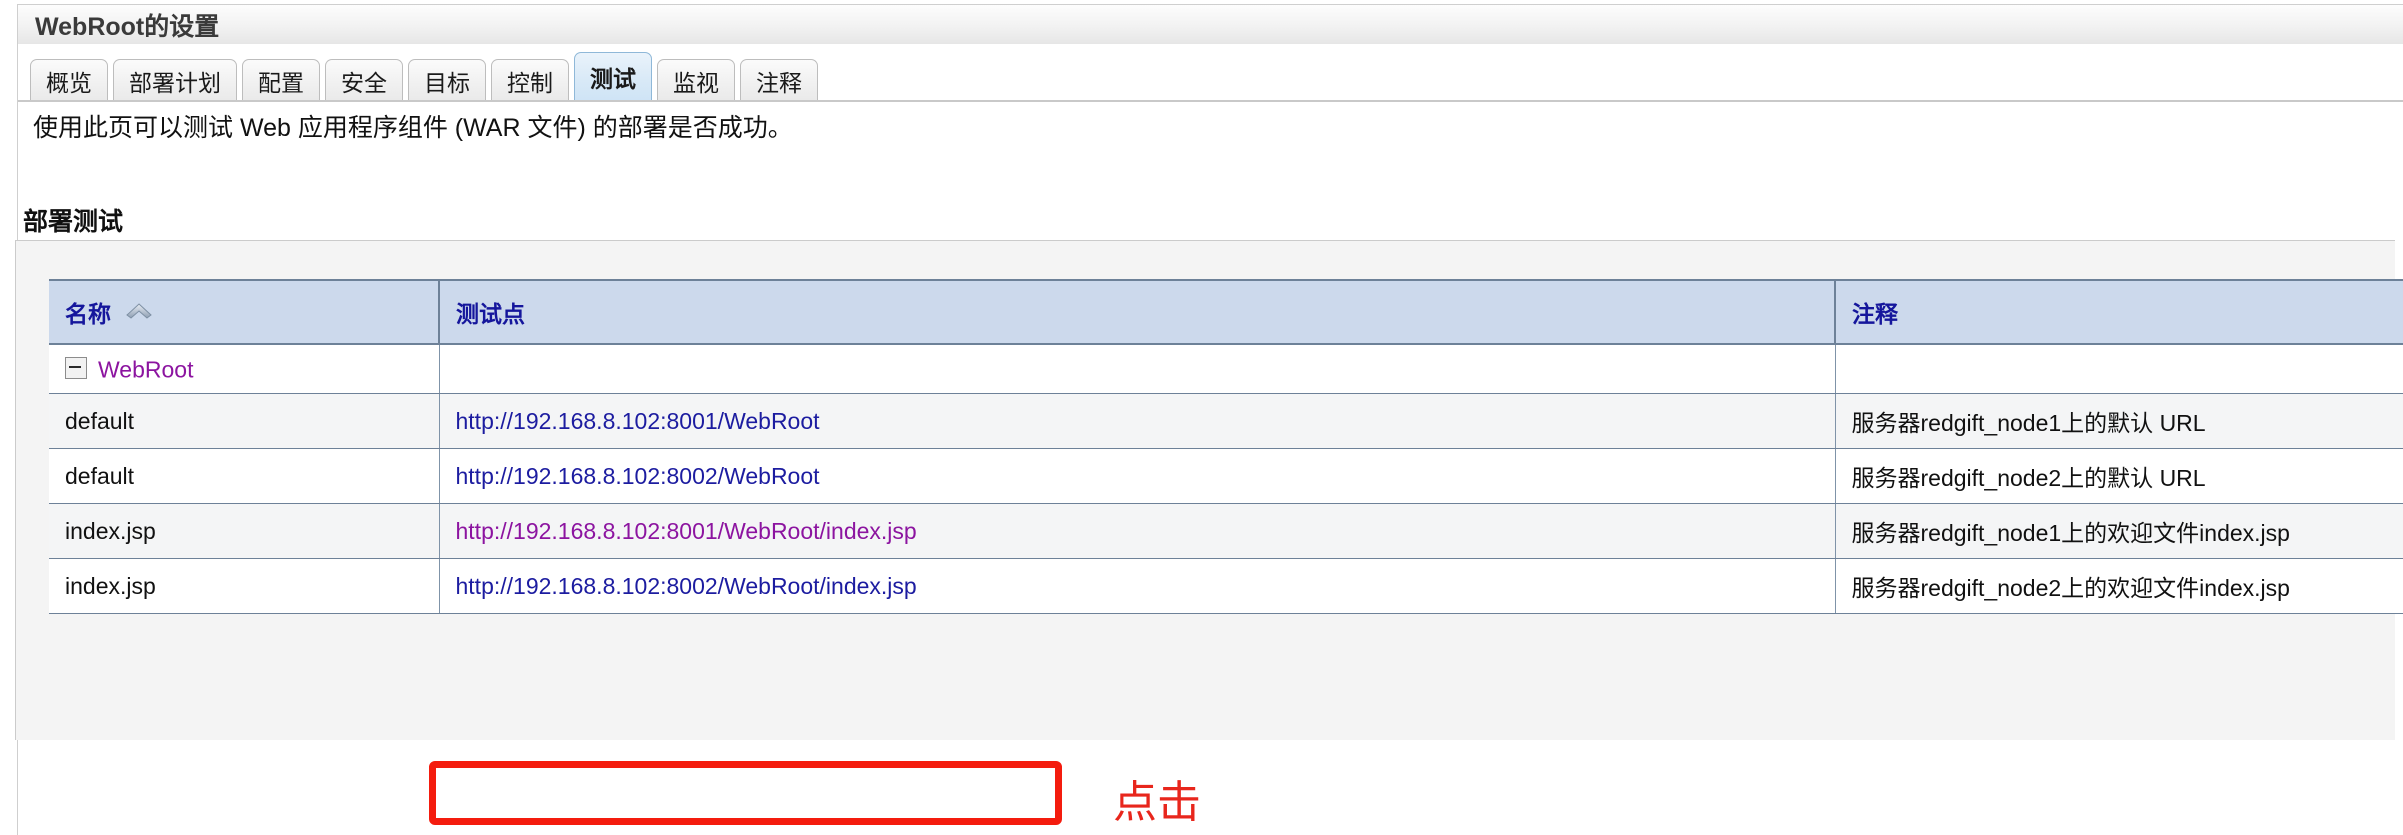  I want to click on sort-ascending-caret-icon, so click(139, 312).